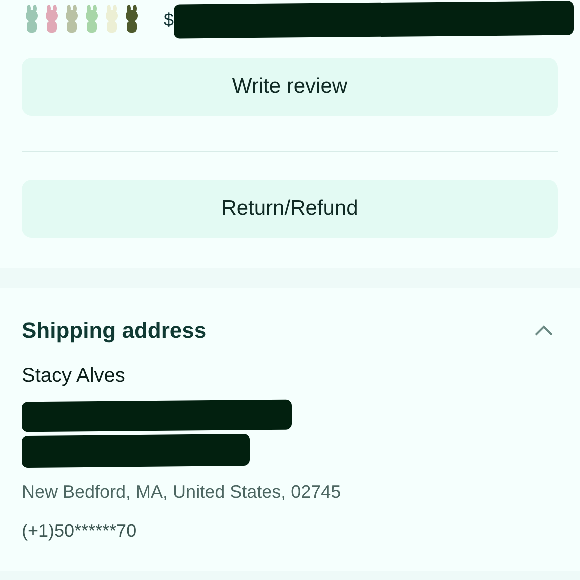  I want to click on write-review-button: Write review, so click(290, 87).